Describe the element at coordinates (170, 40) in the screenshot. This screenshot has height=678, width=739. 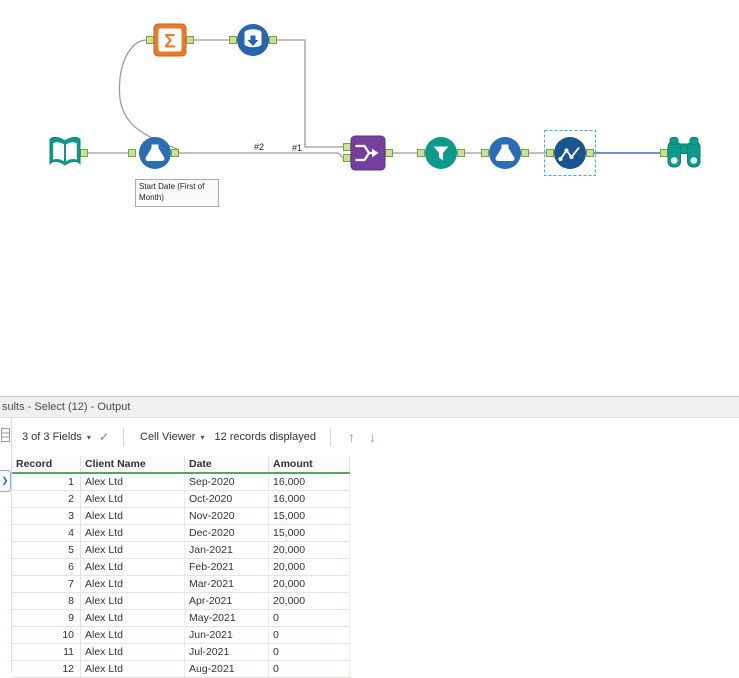
I see `summarize-tool: Σ` at that location.